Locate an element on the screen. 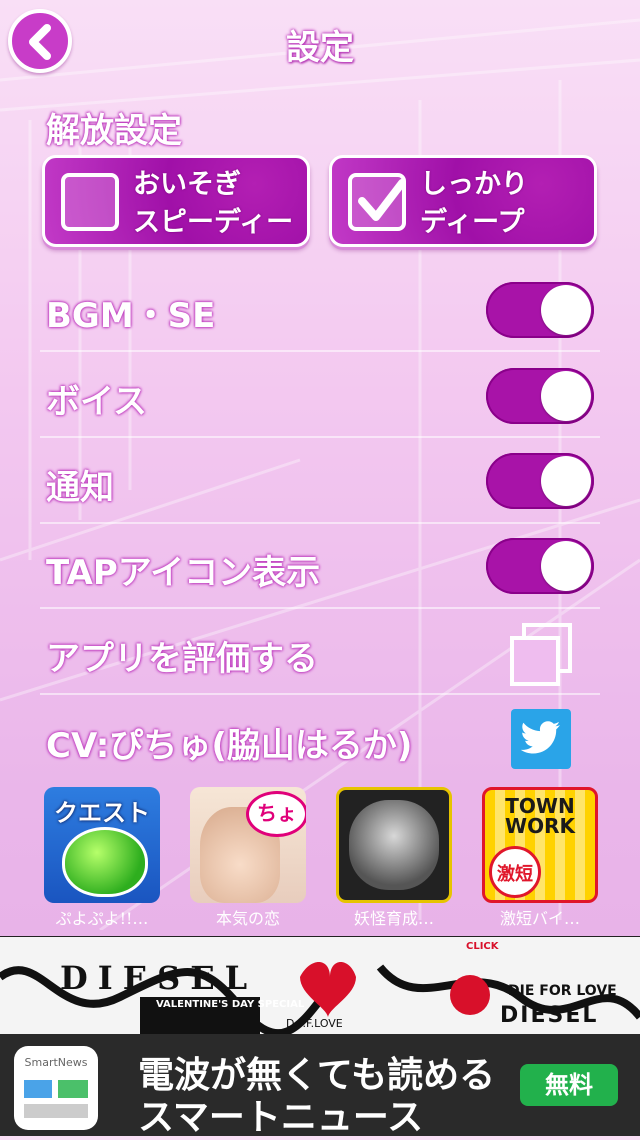  smartnews-ad-banner: SmartNews 電波が無くても読める スマートニュース 無料 is located at coordinates (320, 1086).